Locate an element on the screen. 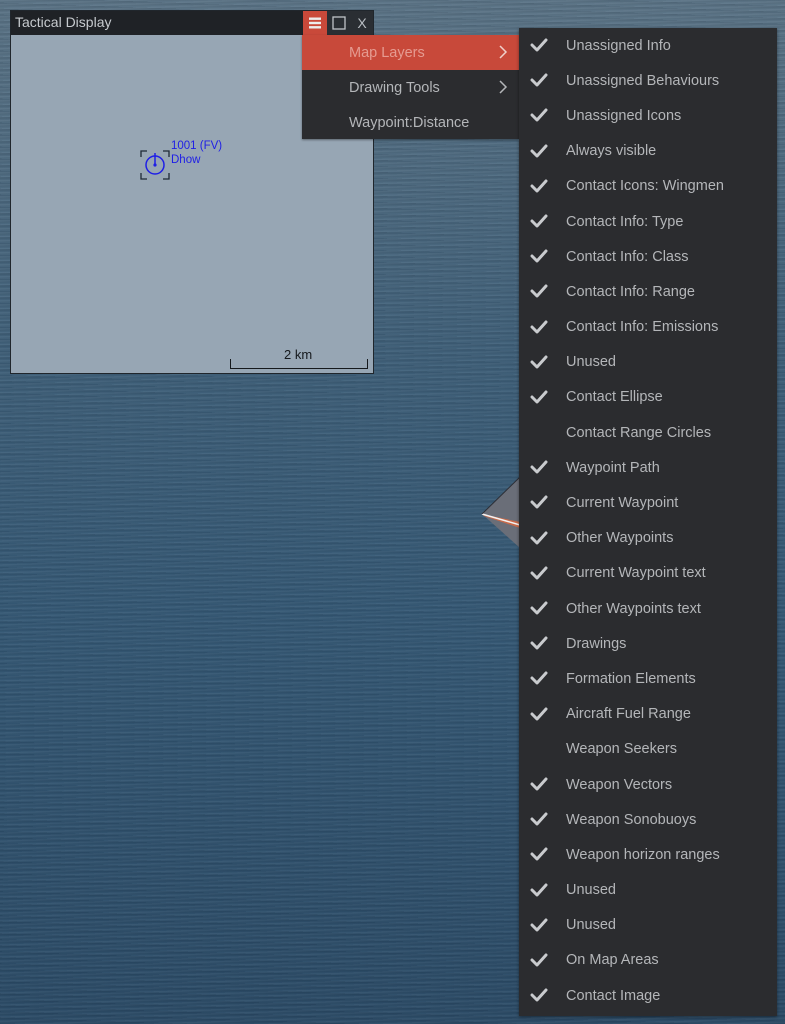 The height and width of the screenshot is (1024, 785). layer-toggle-label: Formation Elements is located at coordinates (631, 678).